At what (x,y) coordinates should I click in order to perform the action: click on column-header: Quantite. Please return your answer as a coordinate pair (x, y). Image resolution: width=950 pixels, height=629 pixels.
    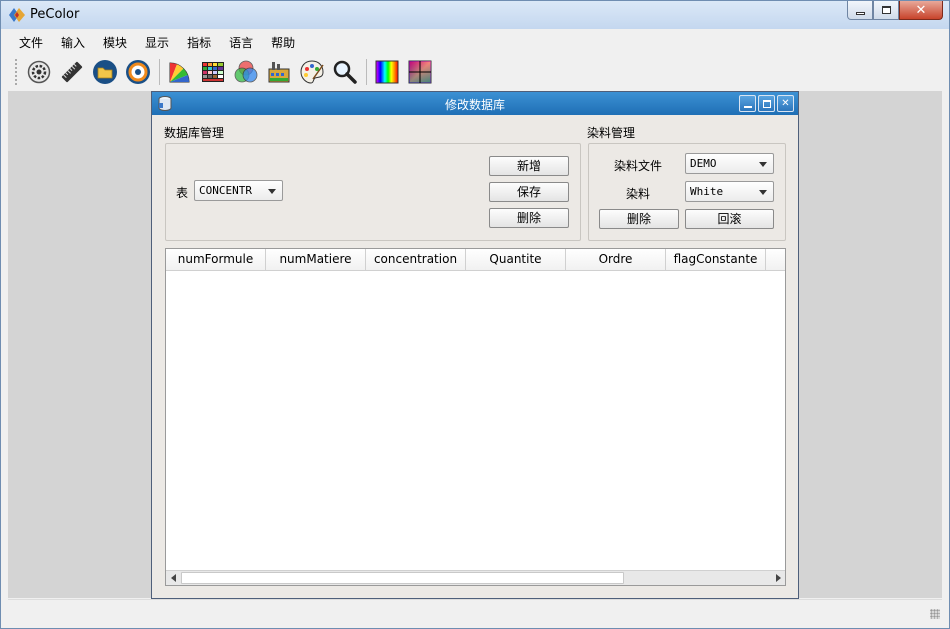
    Looking at the image, I should click on (516, 260).